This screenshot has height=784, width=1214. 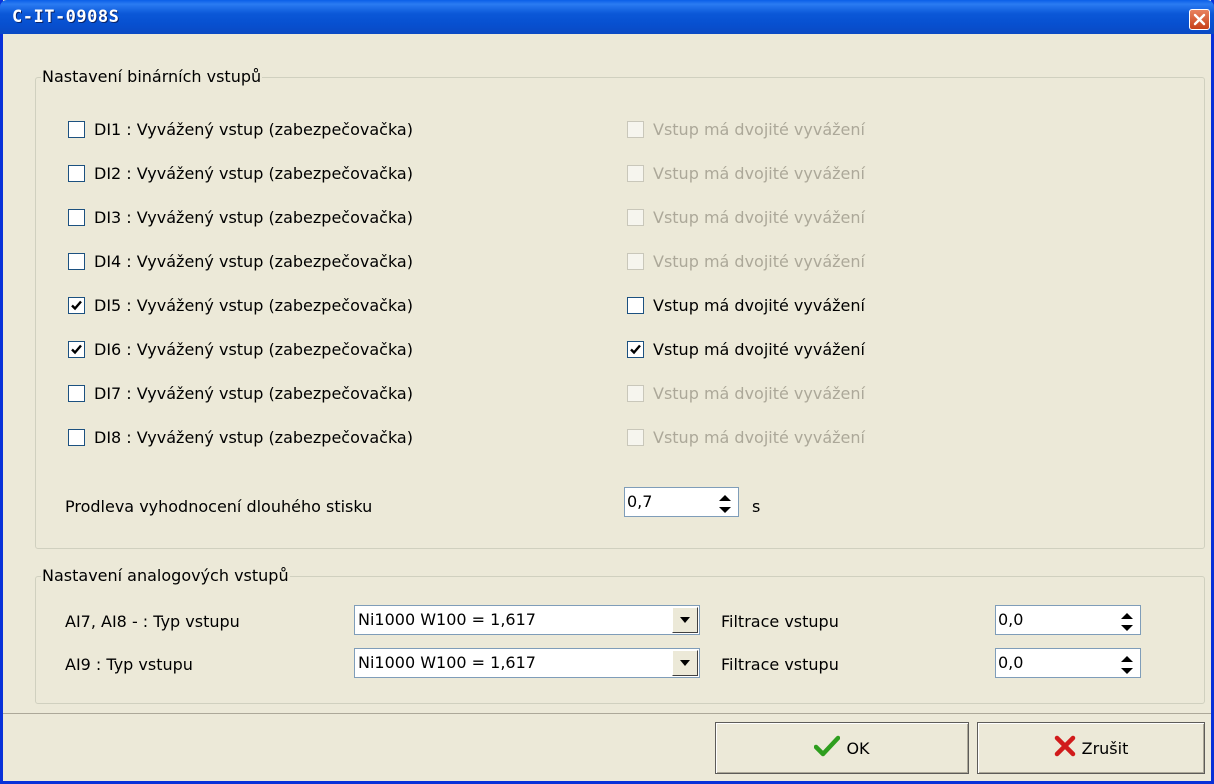 I want to click on delay-value: 0,7, so click(x=639, y=501).